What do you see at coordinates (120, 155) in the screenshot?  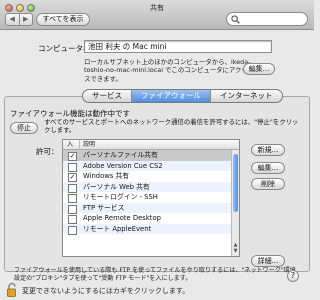 I see `service-label: パーソナルファイル共有` at bounding box center [120, 155].